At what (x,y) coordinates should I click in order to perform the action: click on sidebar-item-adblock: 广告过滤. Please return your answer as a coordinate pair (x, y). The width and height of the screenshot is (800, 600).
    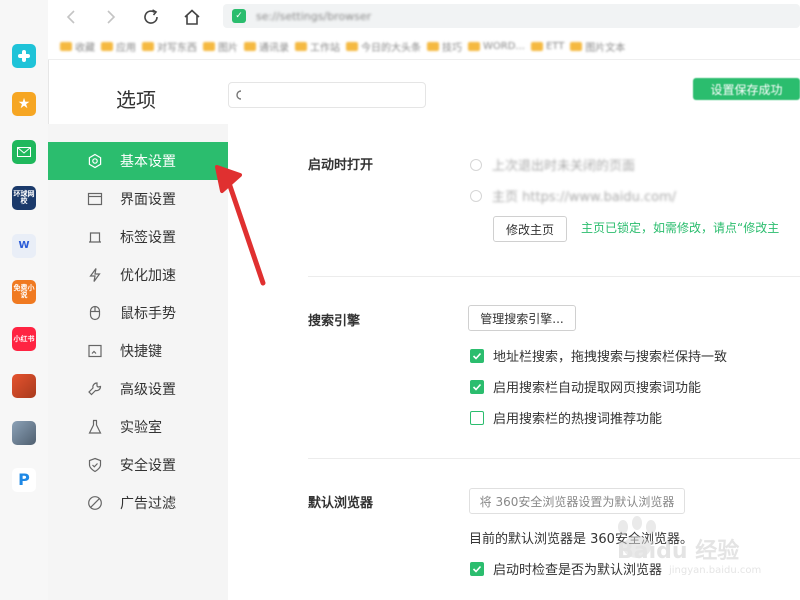
    Looking at the image, I should click on (138, 503).